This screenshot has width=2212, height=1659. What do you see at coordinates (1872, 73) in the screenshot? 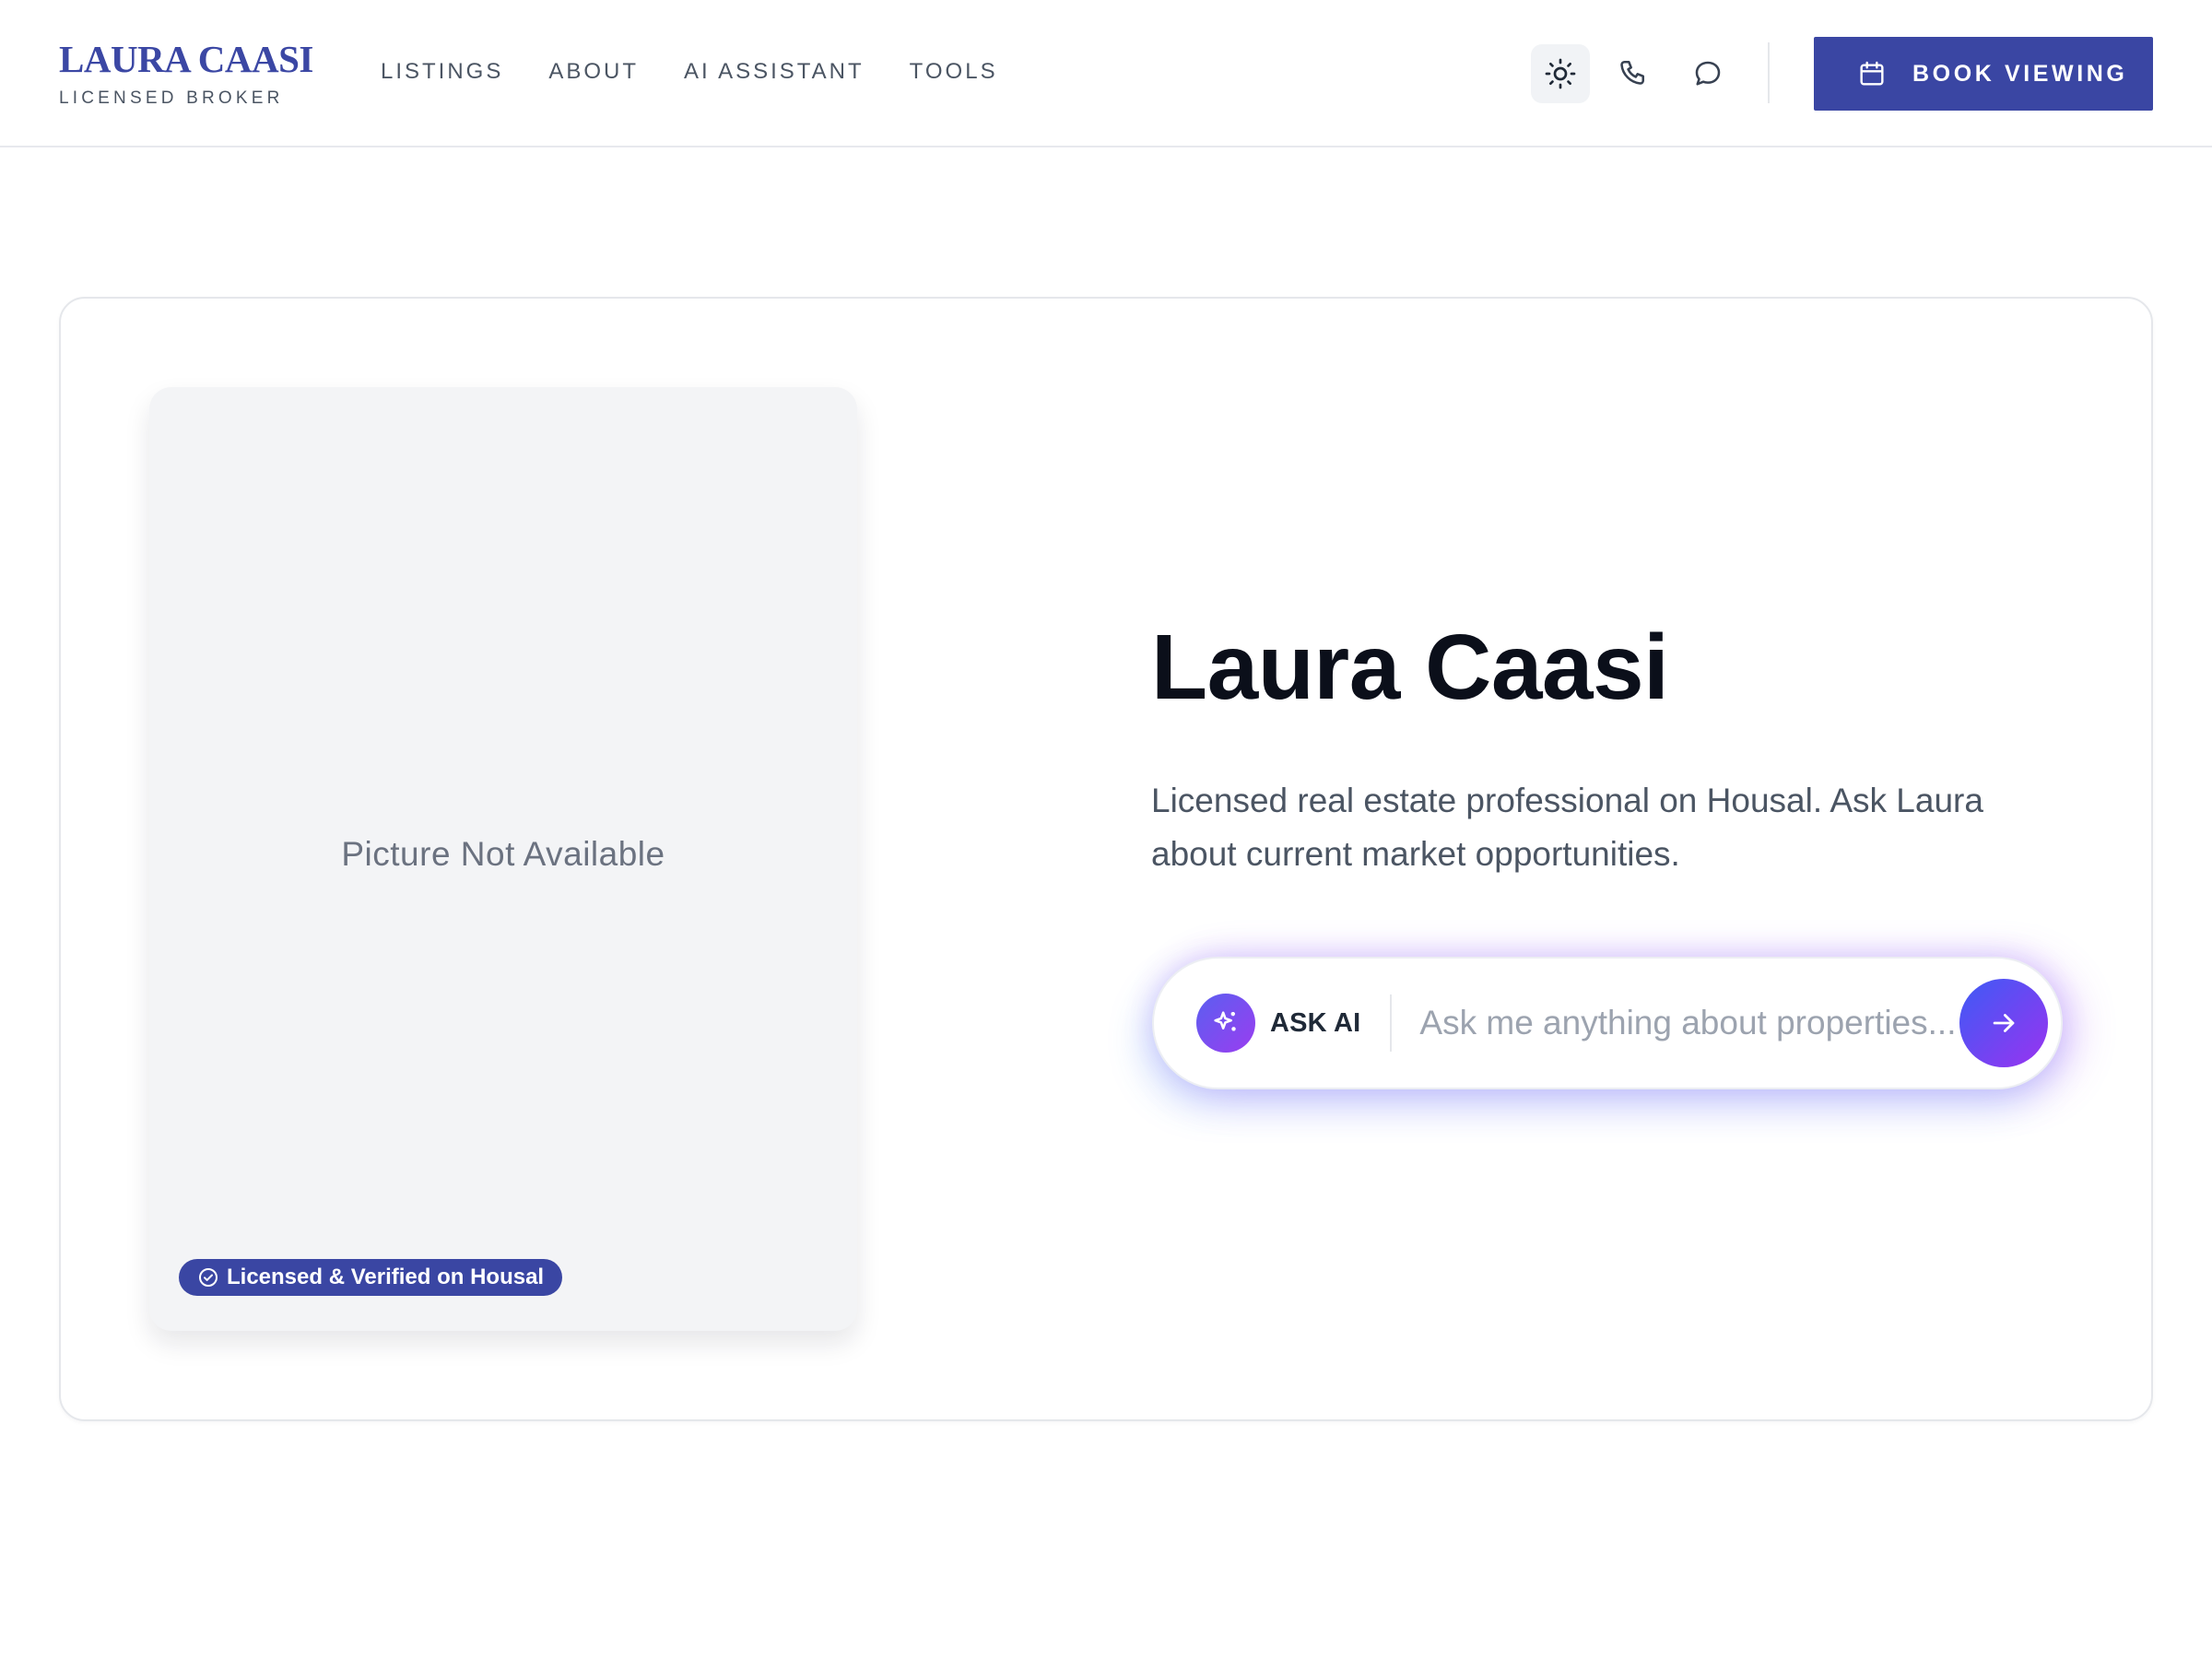
I see `calendar-icon` at bounding box center [1872, 73].